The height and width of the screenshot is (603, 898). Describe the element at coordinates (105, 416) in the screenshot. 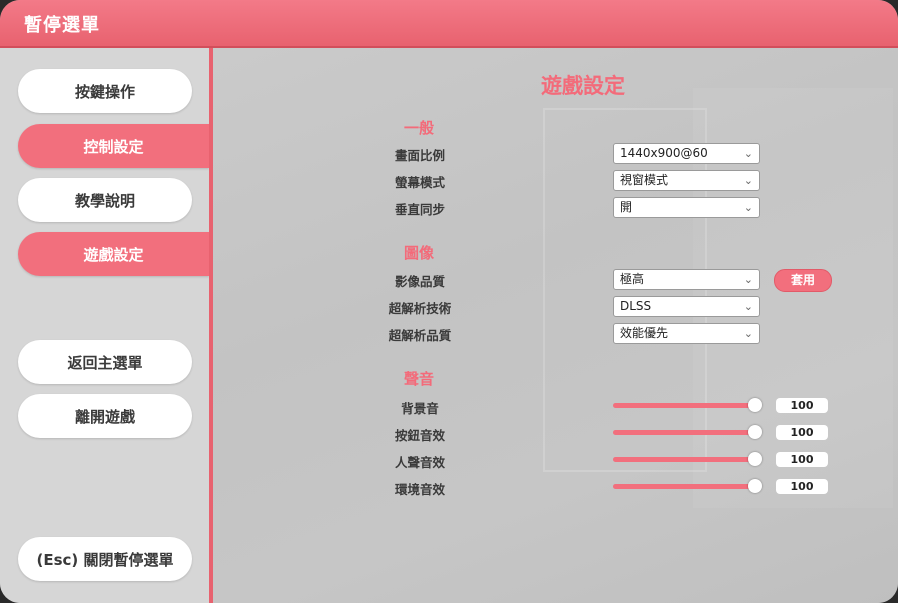

I see `exit-game-button: 離開遊戲` at that location.